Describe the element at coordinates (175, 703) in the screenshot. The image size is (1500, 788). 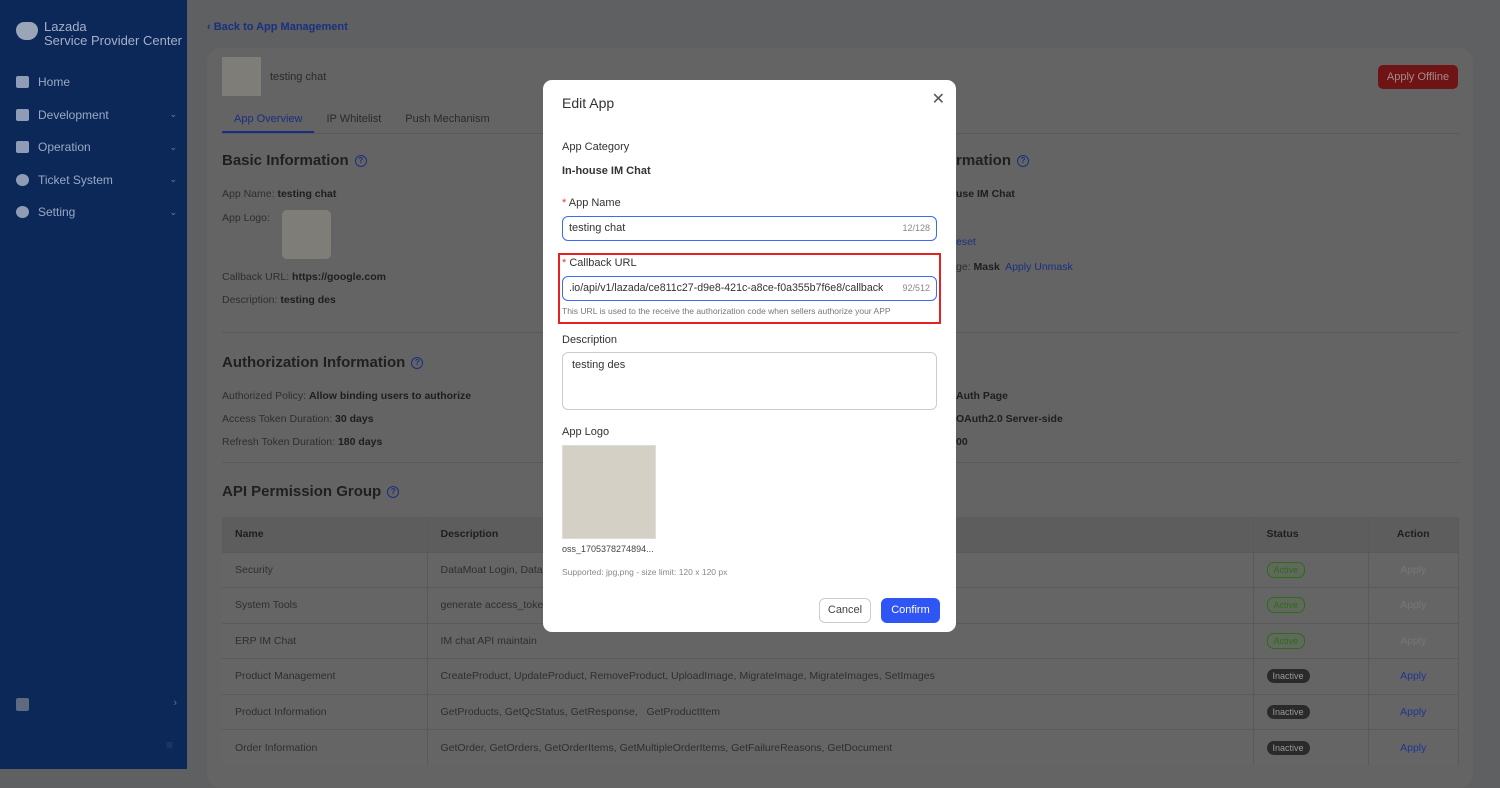
I see `chevron-right-icon: ›` at that location.